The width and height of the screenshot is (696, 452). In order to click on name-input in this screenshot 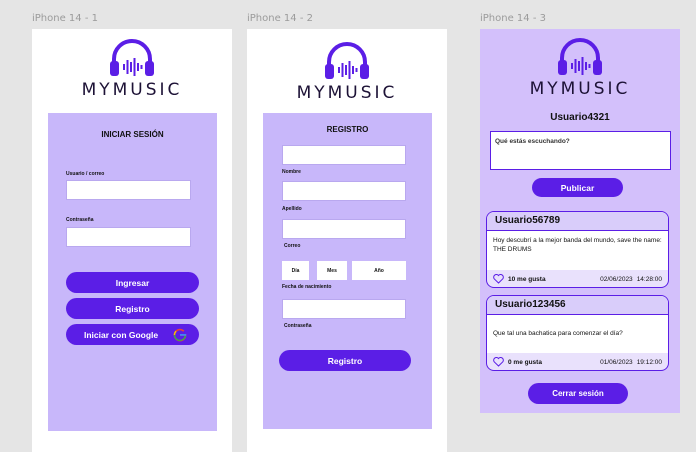, I will do `click(344, 155)`.